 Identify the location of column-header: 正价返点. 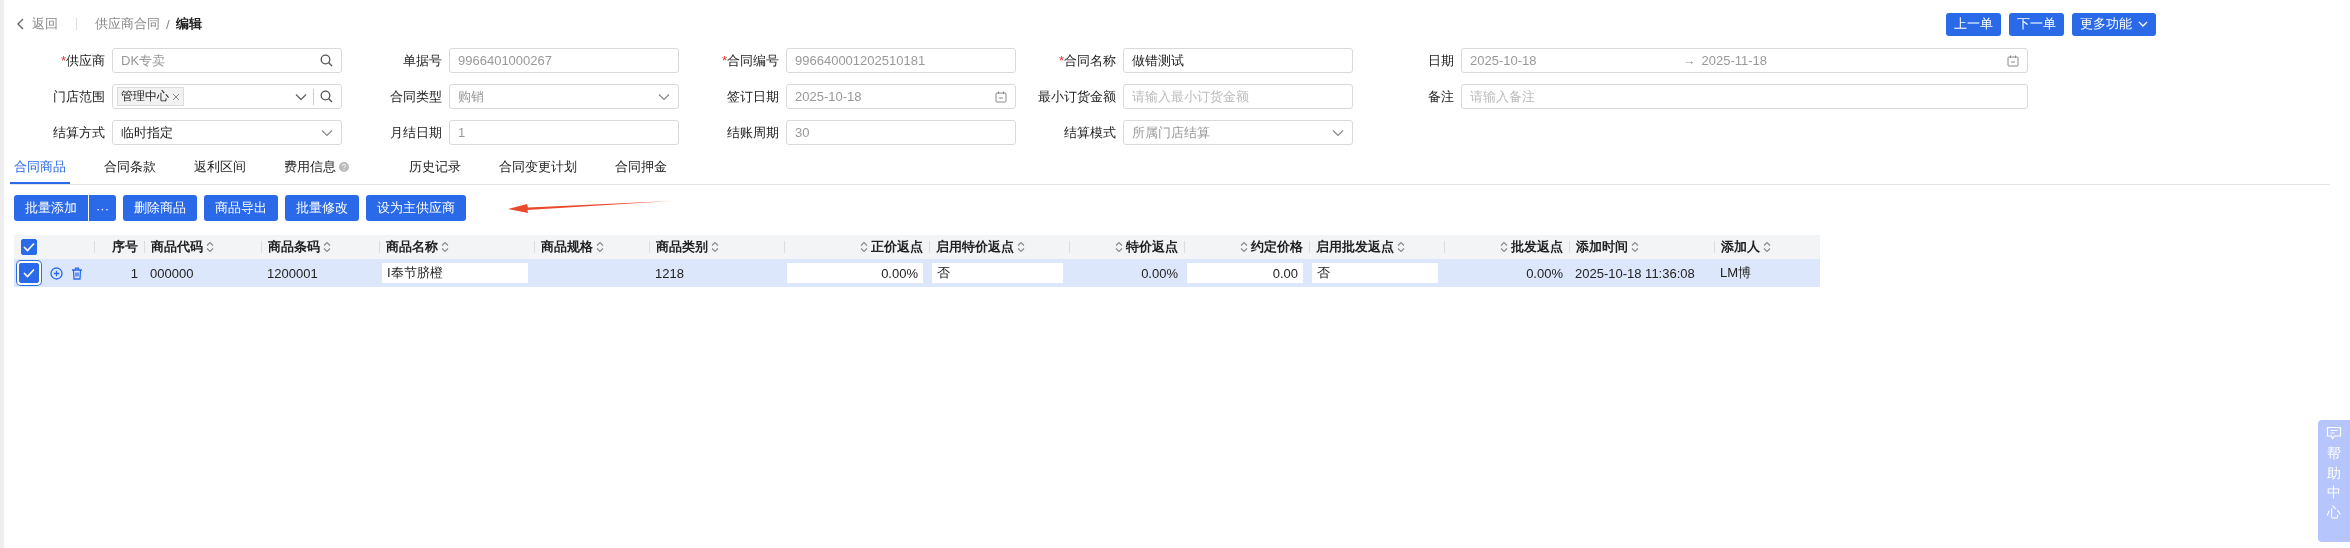
(891, 247).